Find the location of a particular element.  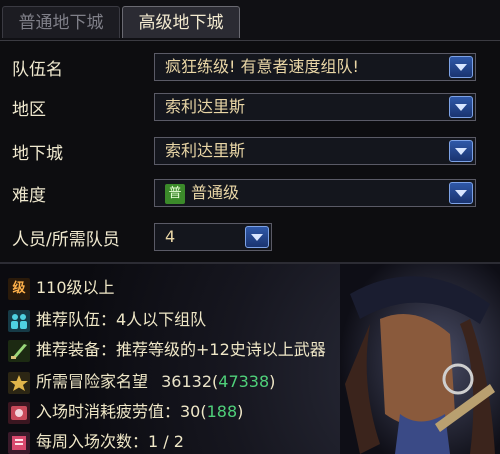

fatigue-label: 入场时消耗疲劳值：30 is located at coordinates (118, 411).